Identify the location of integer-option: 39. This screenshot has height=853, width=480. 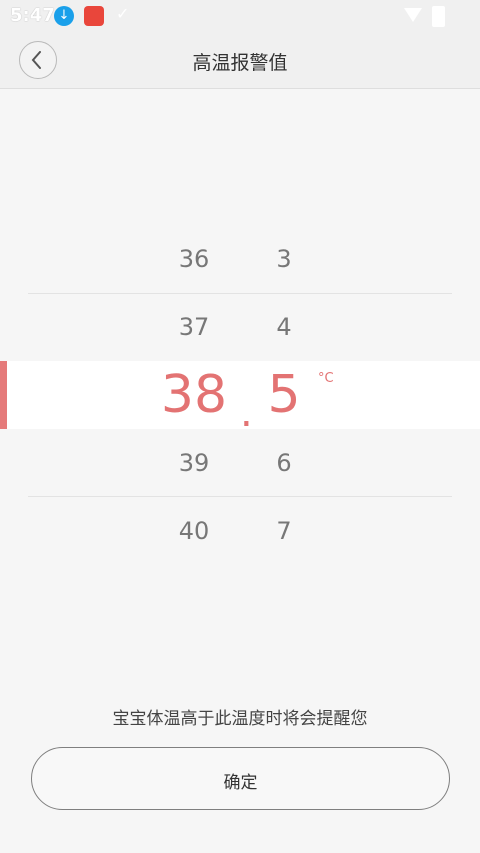
(194, 463).